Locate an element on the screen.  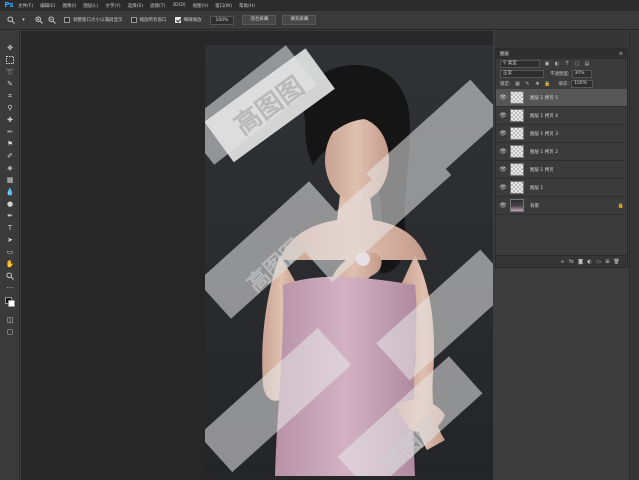
right-panel-strip is located at coordinates (634, 255).